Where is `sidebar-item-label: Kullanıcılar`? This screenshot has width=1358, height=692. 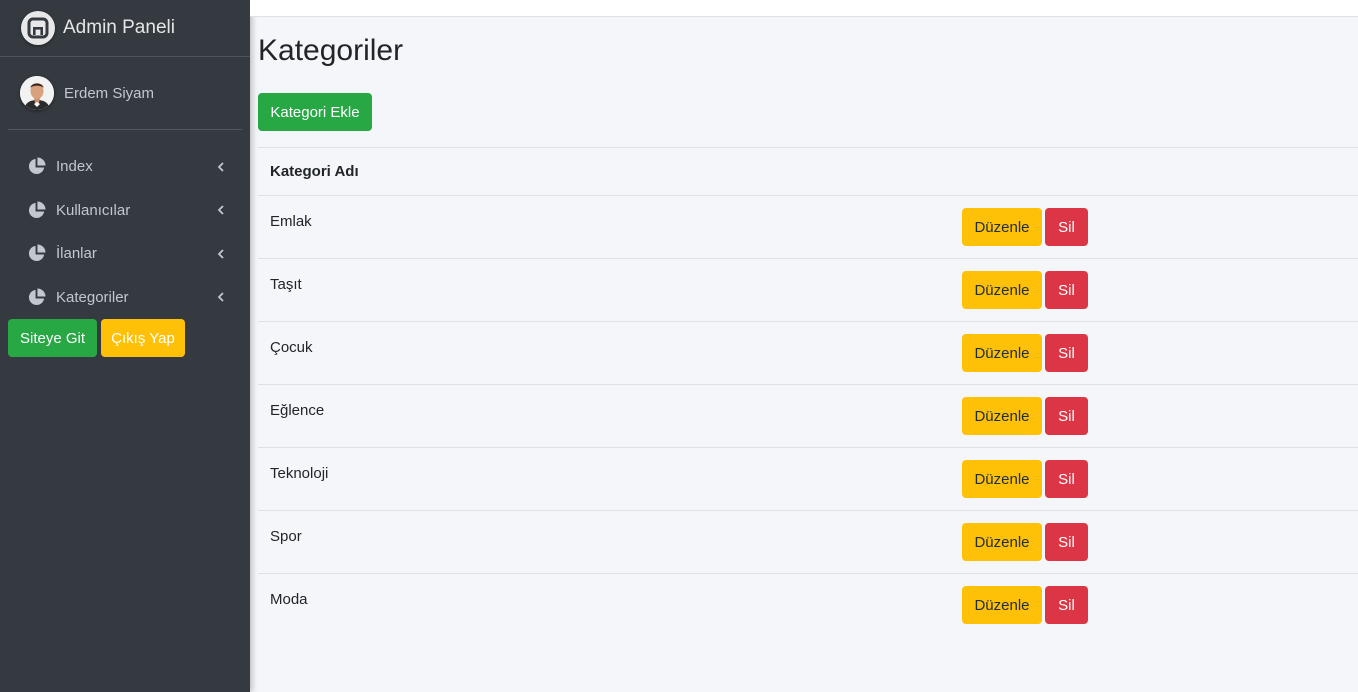
sidebar-item-label: Kullanıcılar is located at coordinates (93, 210).